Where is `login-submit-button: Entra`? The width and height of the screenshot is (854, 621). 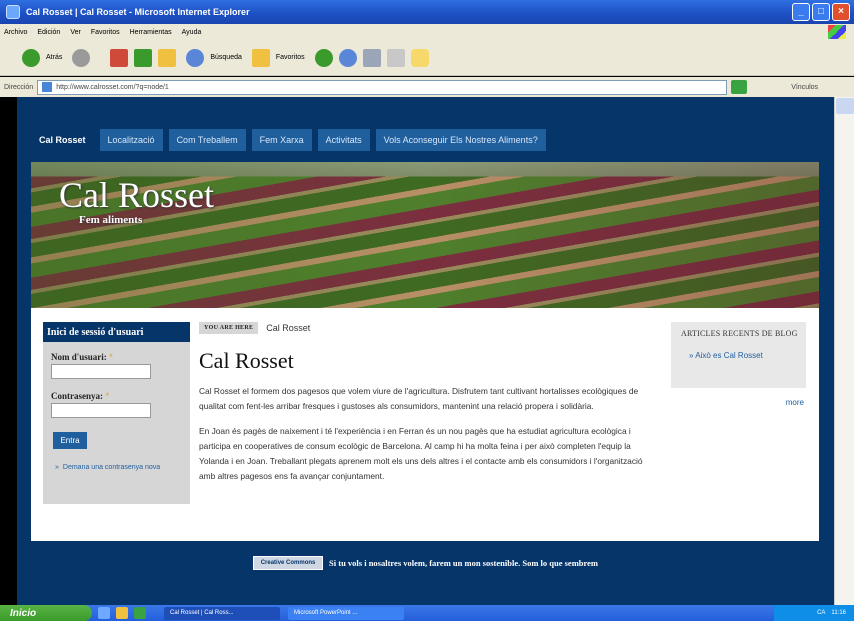
login-submit-button: Entra is located at coordinates (70, 440).